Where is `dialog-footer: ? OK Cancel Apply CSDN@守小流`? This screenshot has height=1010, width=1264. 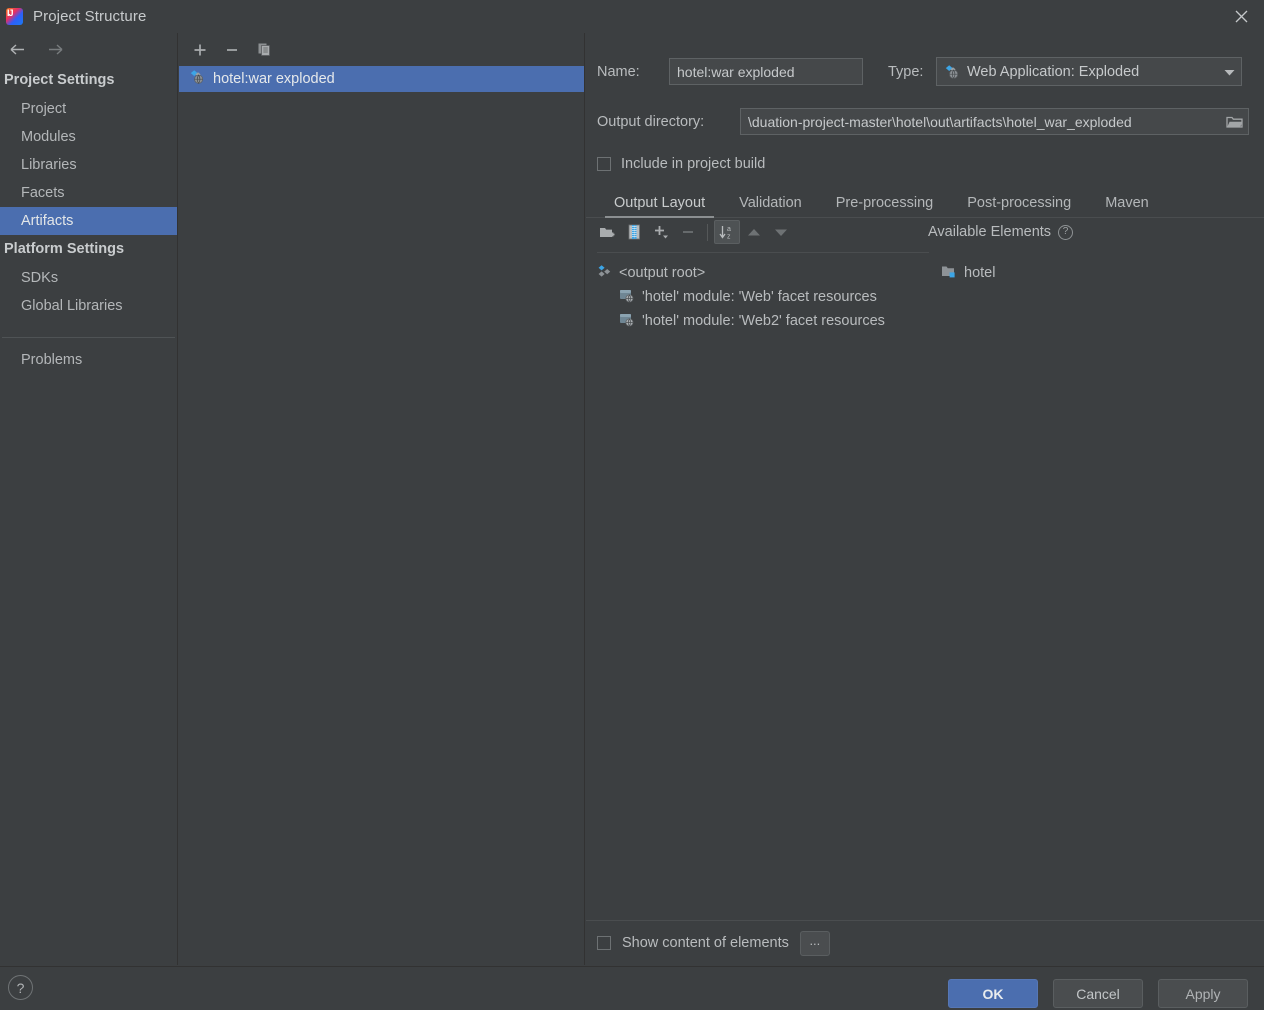 dialog-footer: ? OK Cancel Apply CSDN@守小流 is located at coordinates (632, 988).